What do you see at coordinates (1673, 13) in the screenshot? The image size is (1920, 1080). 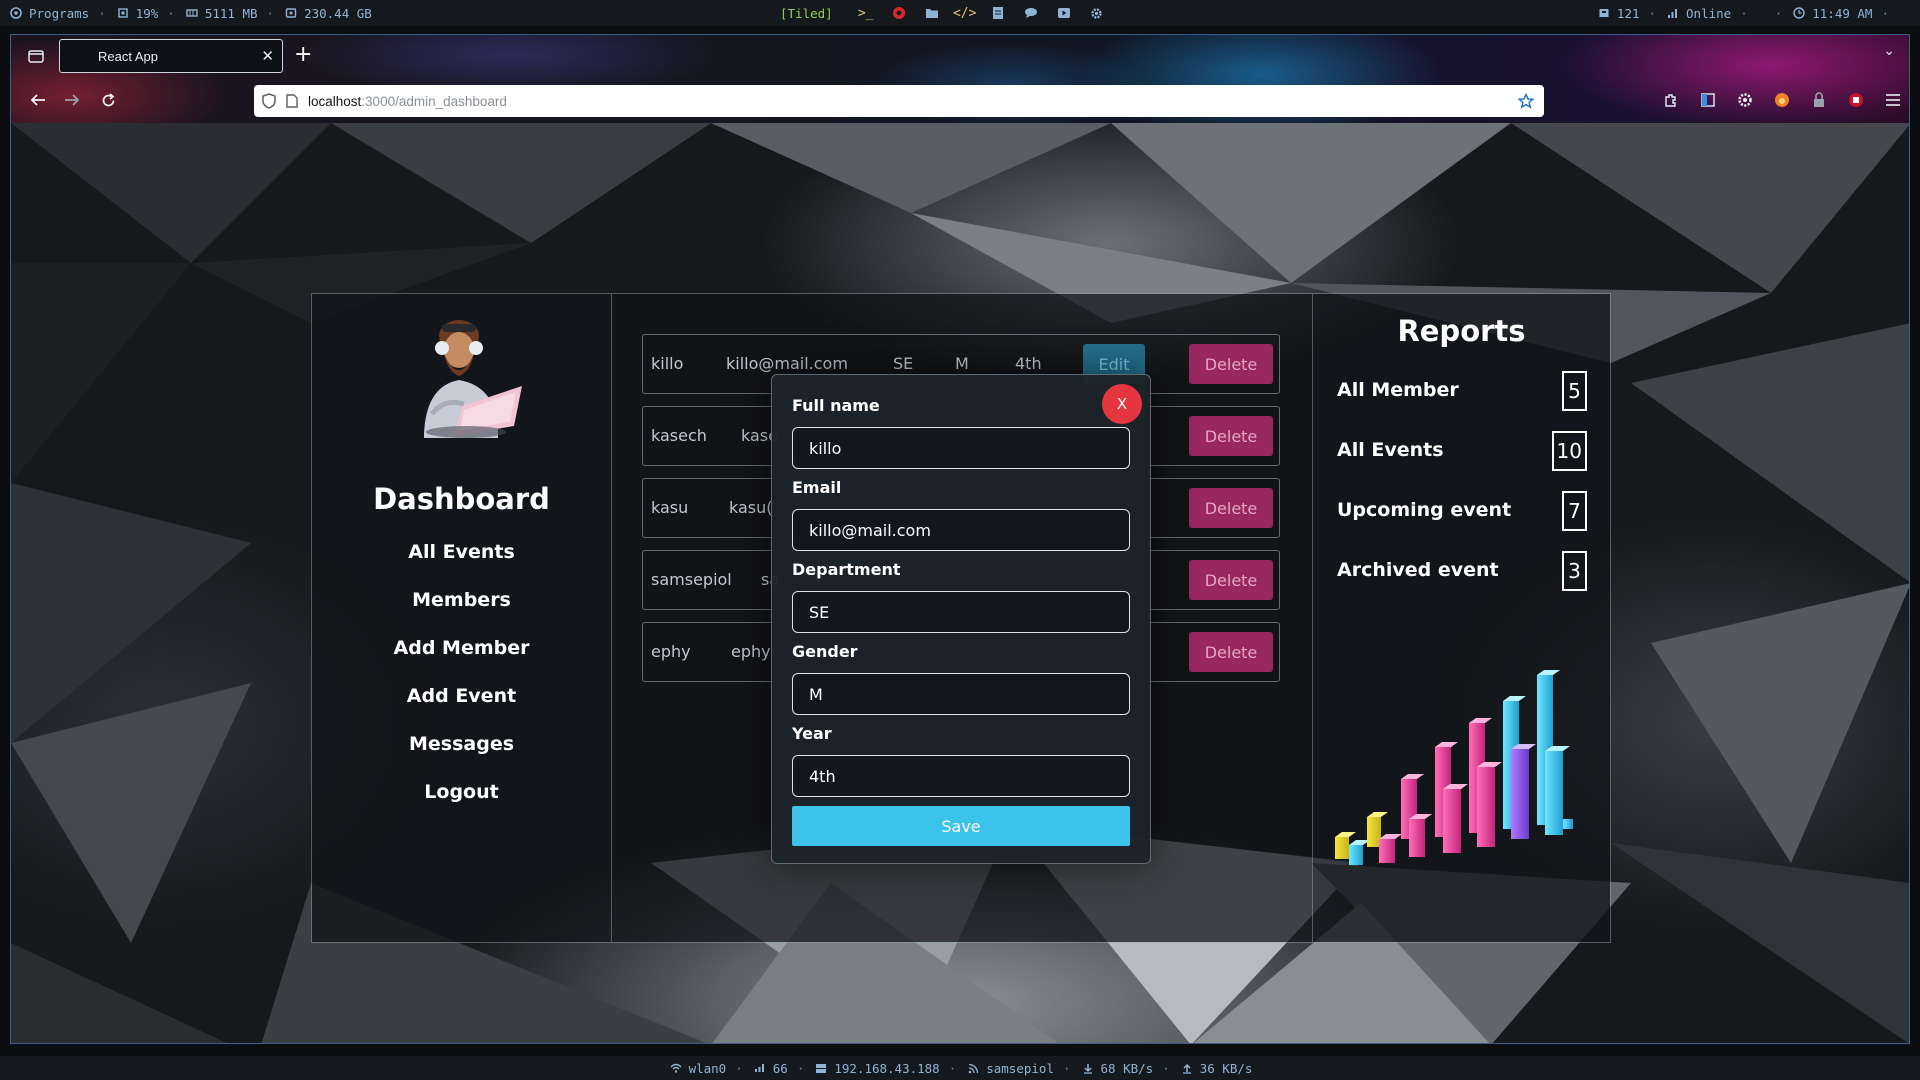 I see `signal-bars-icon` at bounding box center [1673, 13].